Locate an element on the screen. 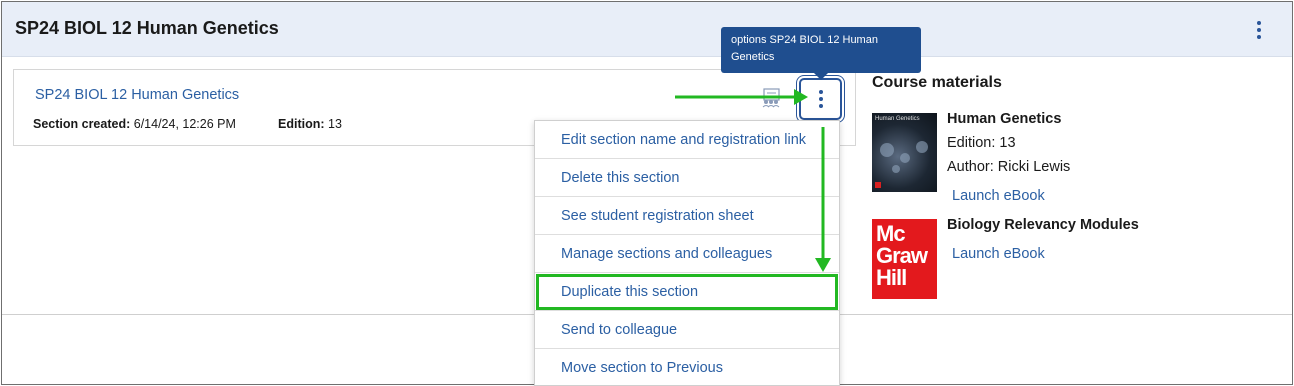 This screenshot has width=1294, height=386. mcgraw-hill-logo: Mc Graw Hill is located at coordinates (904, 259).